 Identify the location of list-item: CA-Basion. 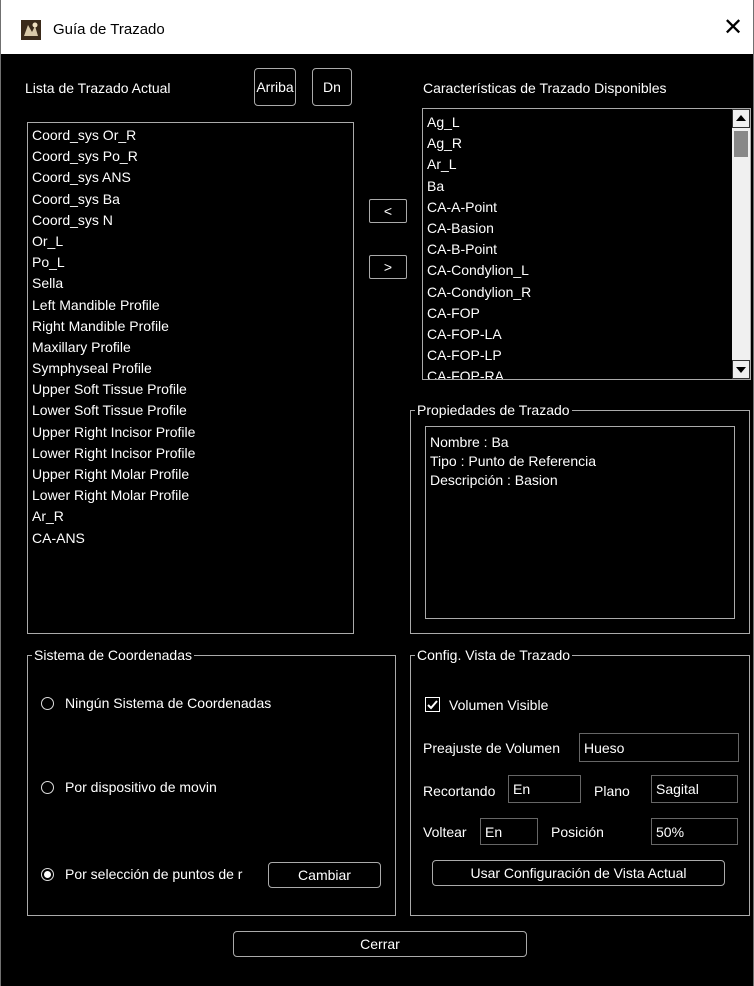
(586, 228).